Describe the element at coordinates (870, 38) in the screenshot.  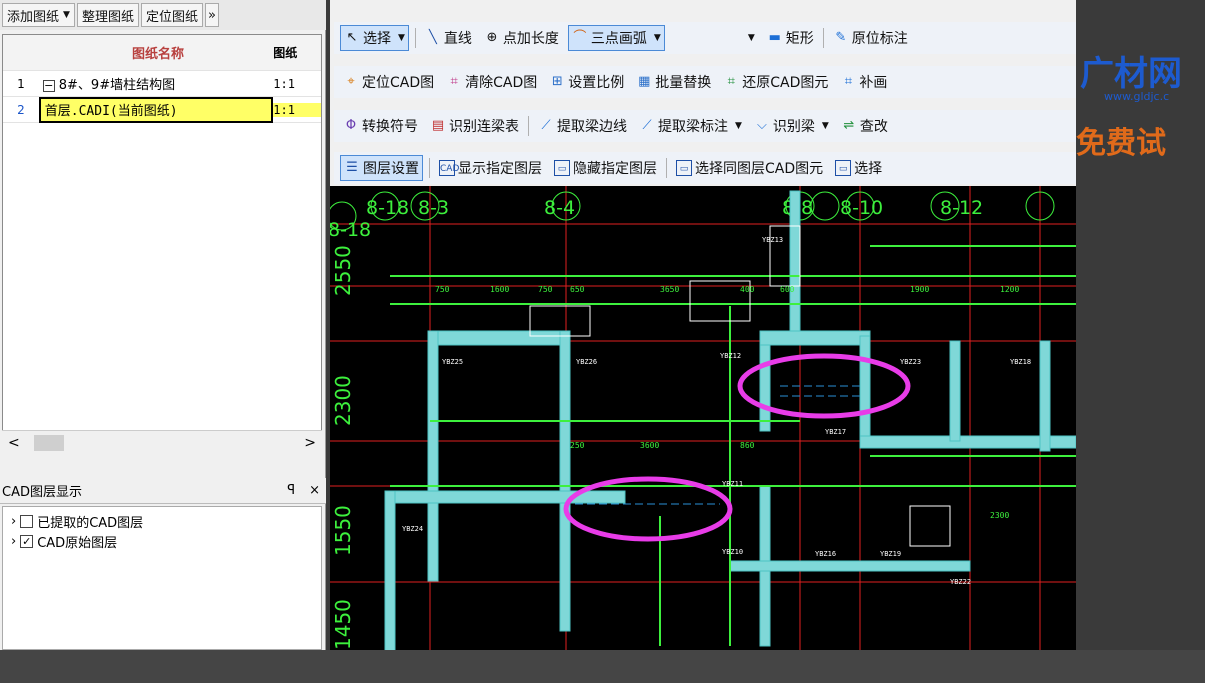
I see `in-place-label-tool: ✎ 原位标注` at that location.